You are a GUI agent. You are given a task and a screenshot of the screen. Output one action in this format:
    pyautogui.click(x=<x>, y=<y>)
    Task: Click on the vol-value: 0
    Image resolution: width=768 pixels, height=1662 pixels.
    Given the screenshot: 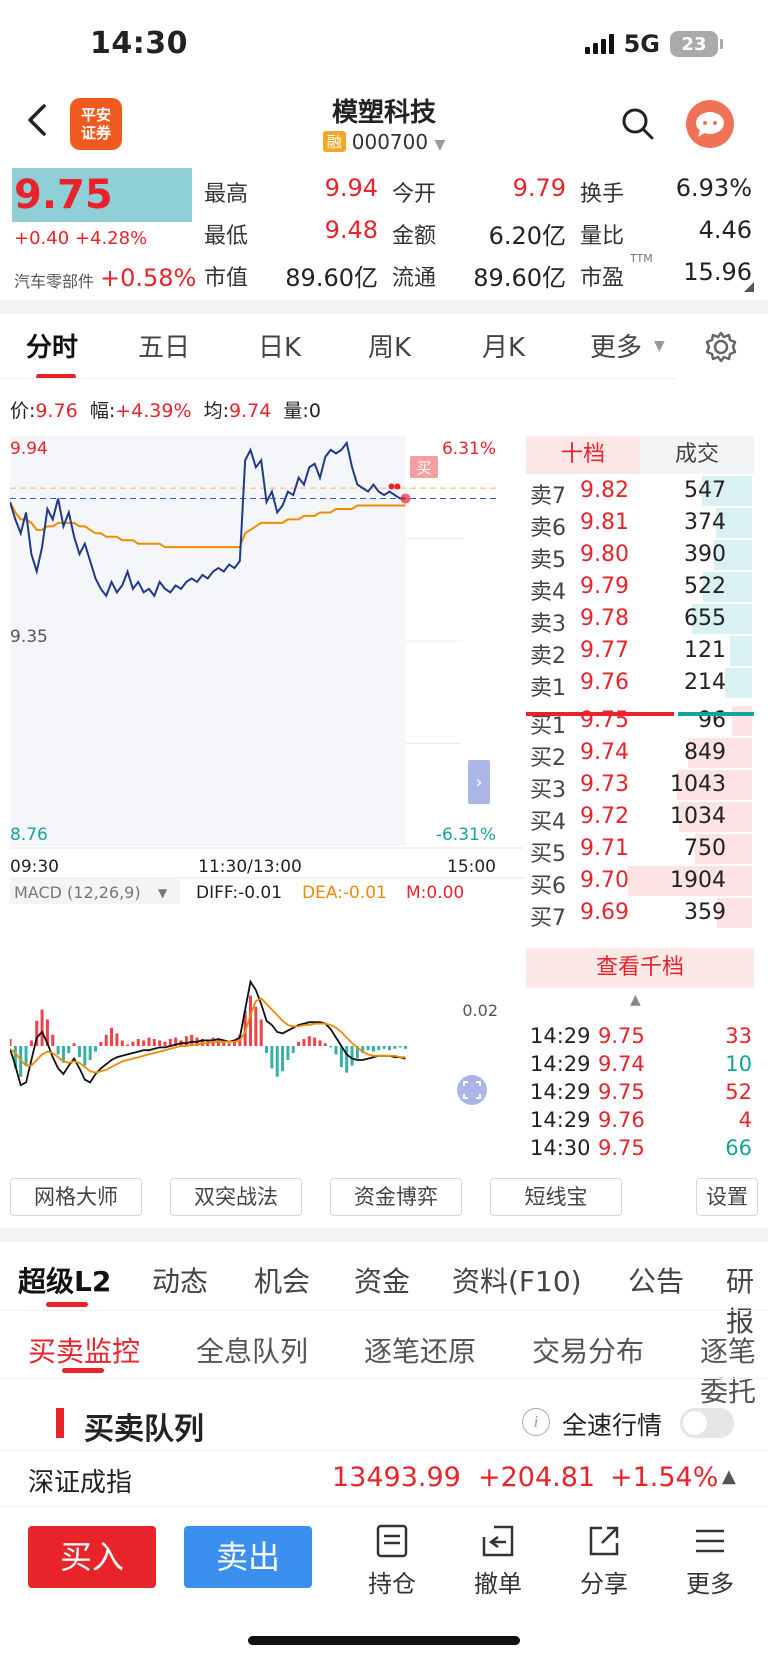 What is the action you would take?
    pyautogui.click(x=314, y=411)
    